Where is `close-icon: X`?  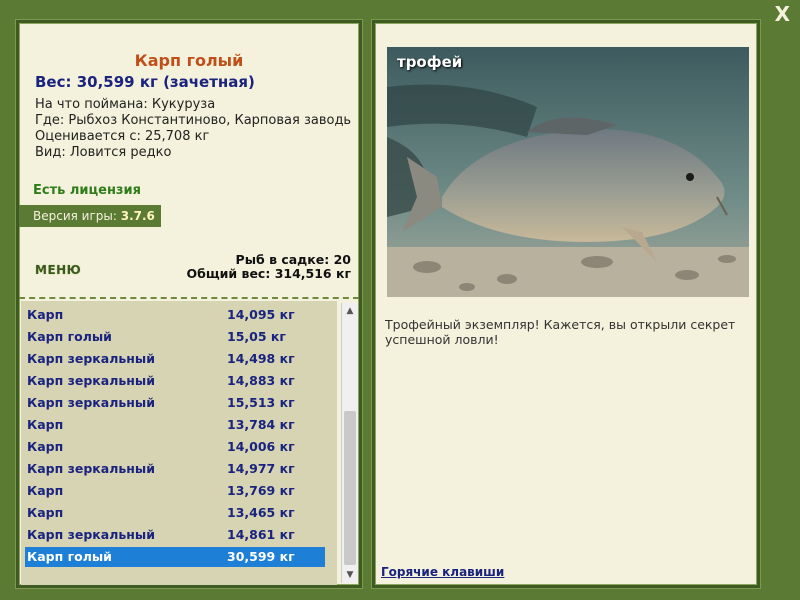 close-icon: X is located at coordinates (782, 14).